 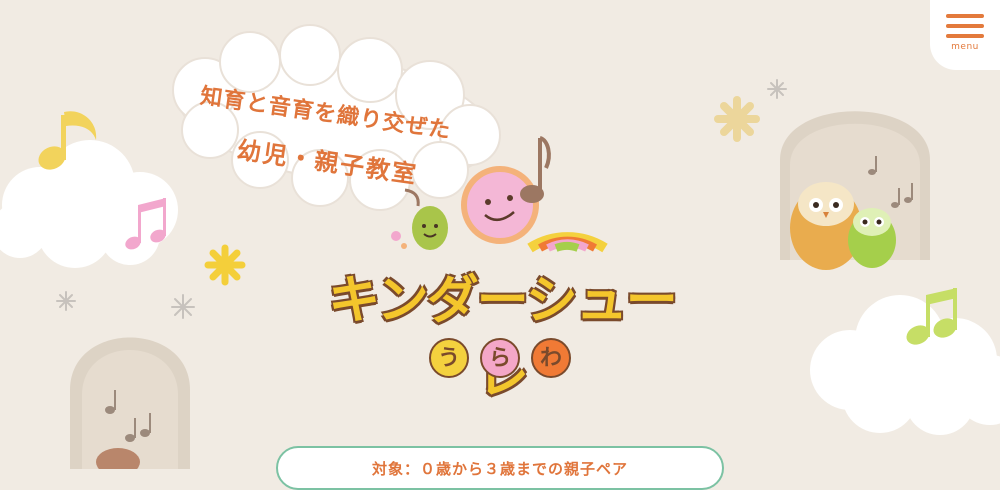 What do you see at coordinates (449, 358) in the screenshot?
I see `logo-sub-char-u: う` at bounding box center [449, 358].